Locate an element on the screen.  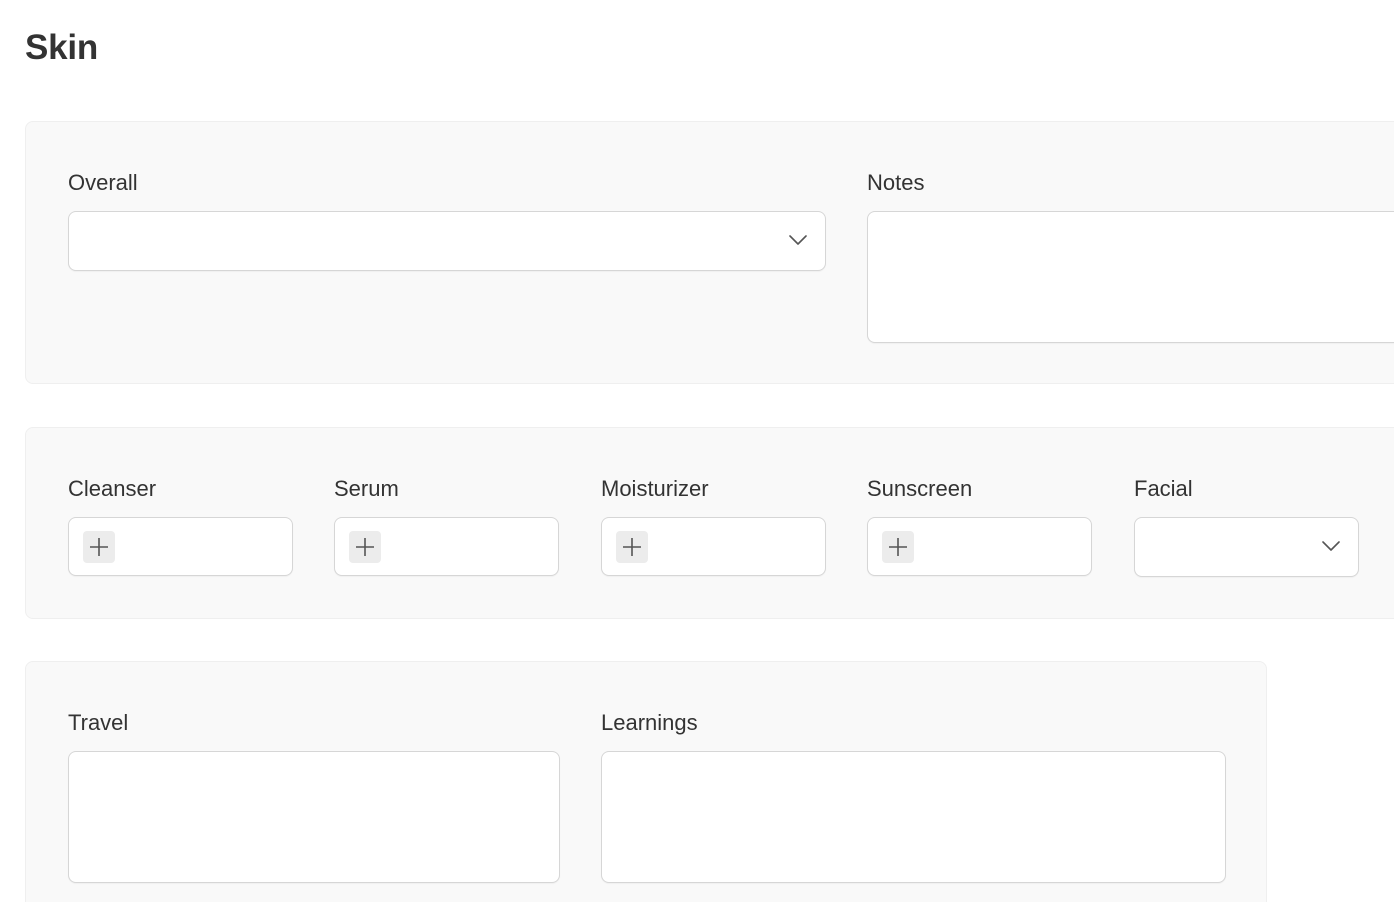
page-title: Skin is located at coordinates (62, 47).